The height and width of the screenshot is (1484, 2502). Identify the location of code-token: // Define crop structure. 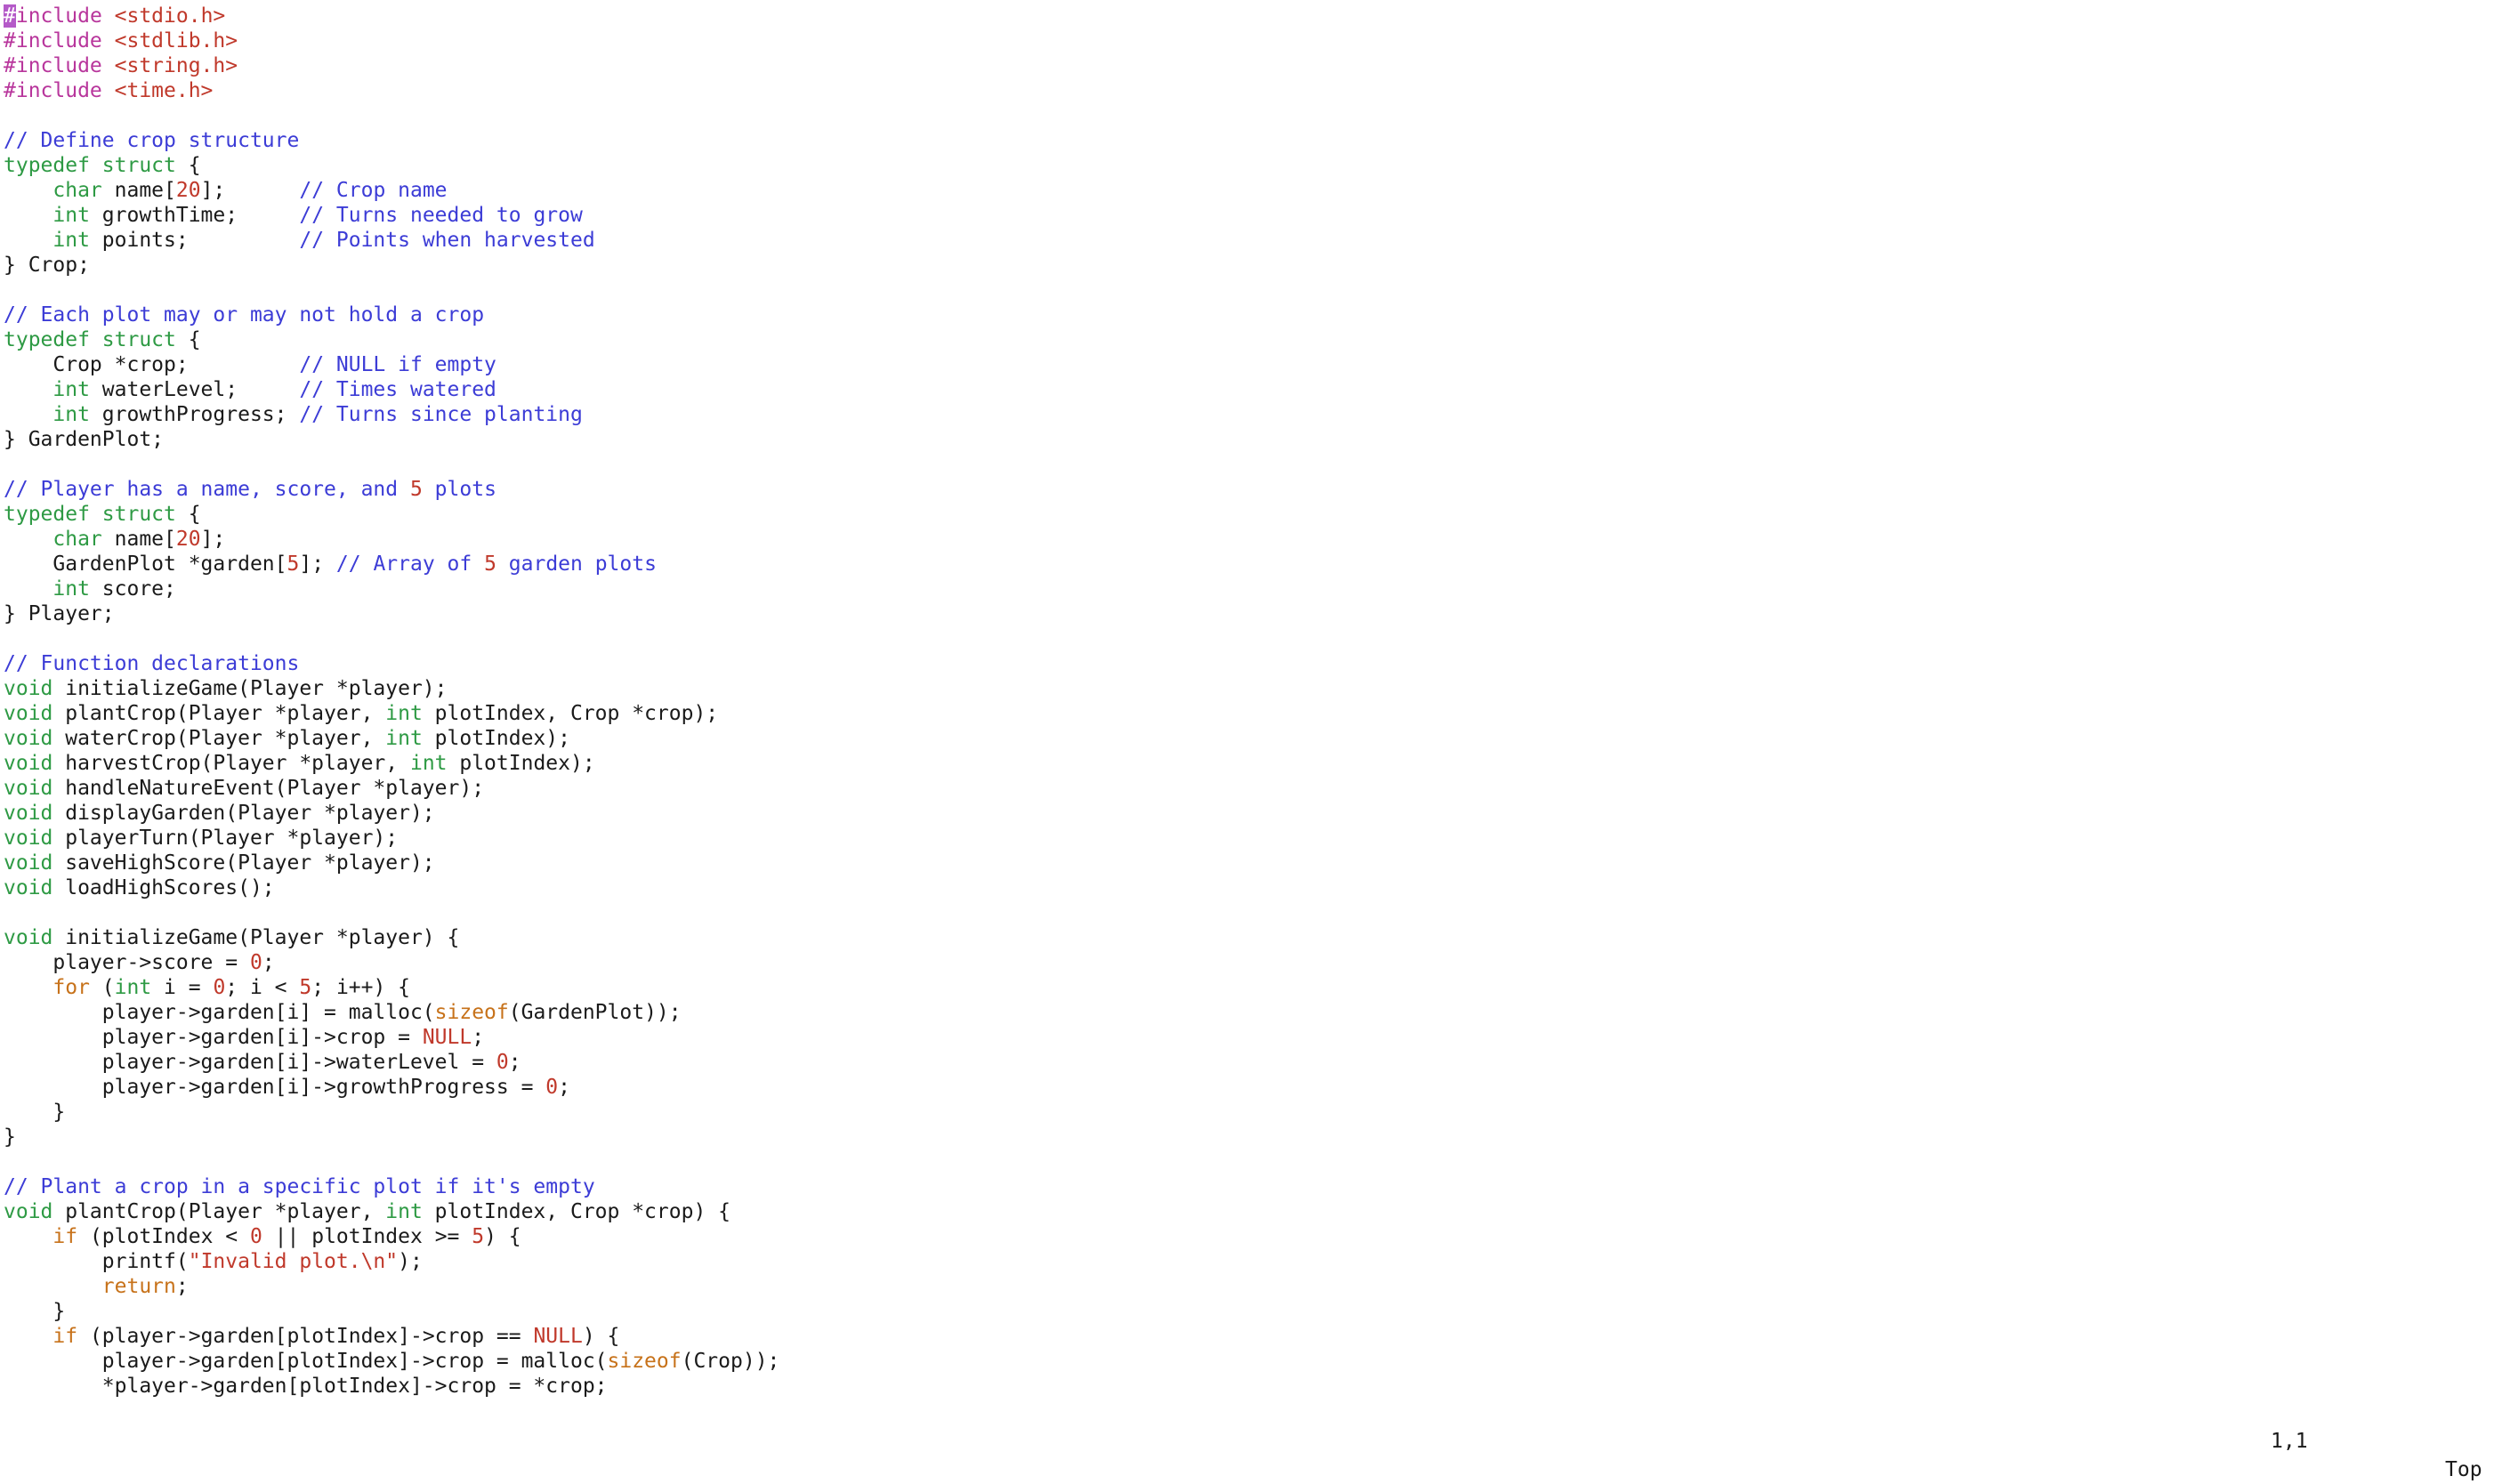
(152, 140).